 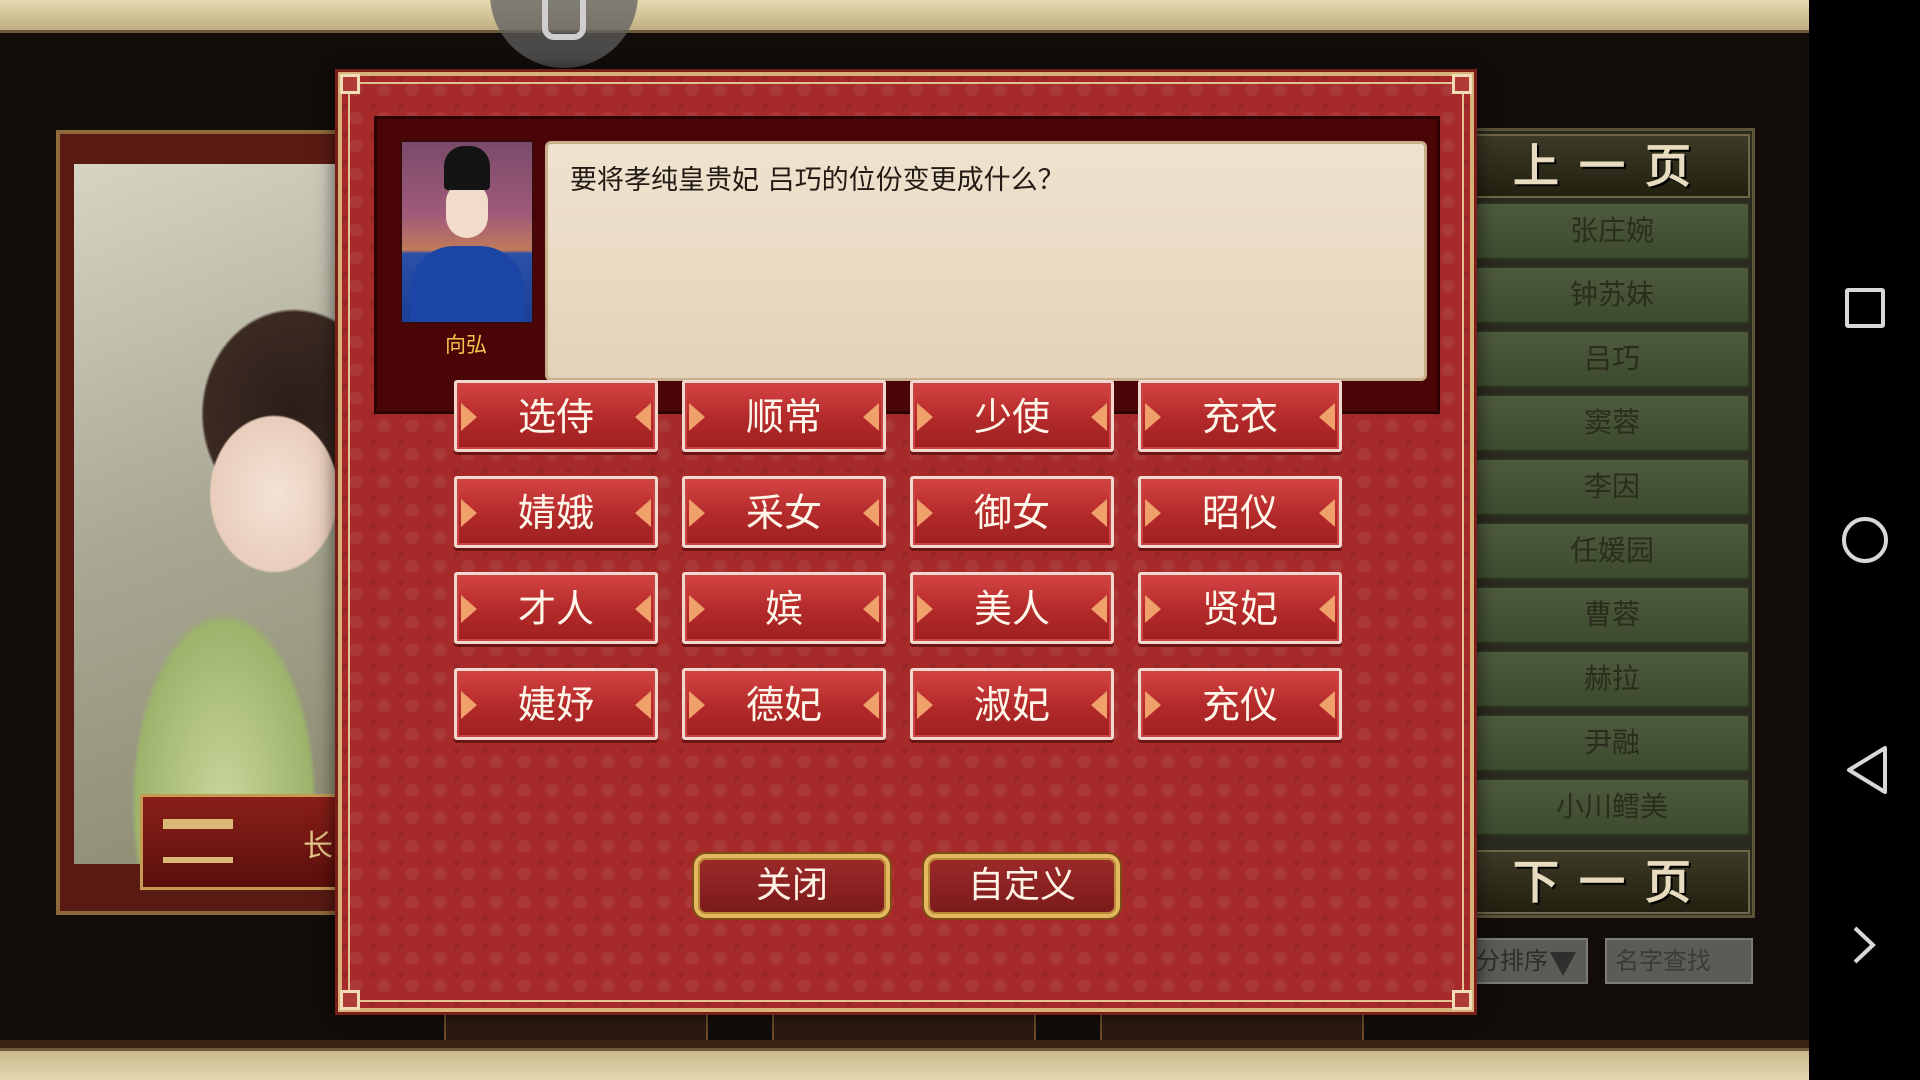 I want to click on rank-button: 充衣, so click(x=1240, y=416).